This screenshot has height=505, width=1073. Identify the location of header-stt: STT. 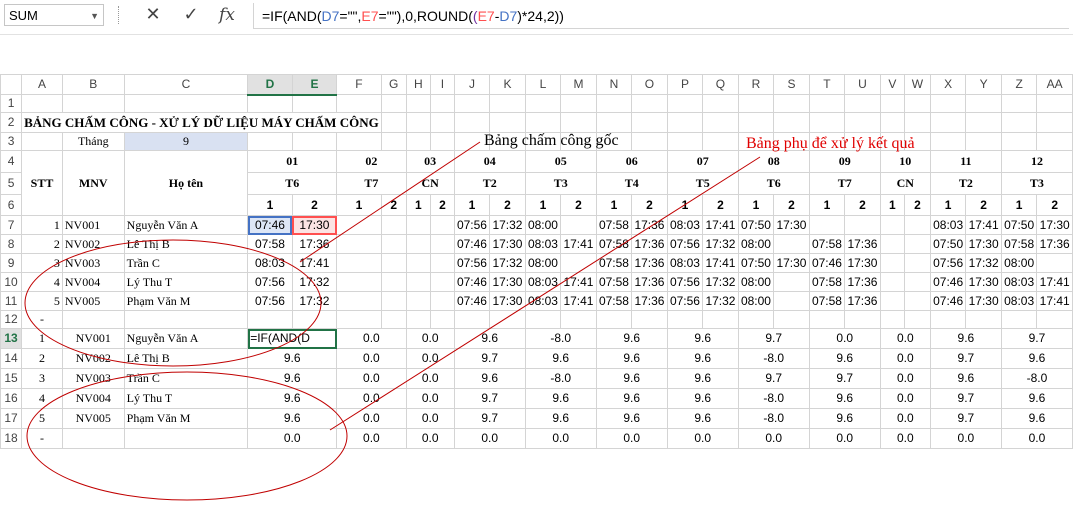
(42, 183).